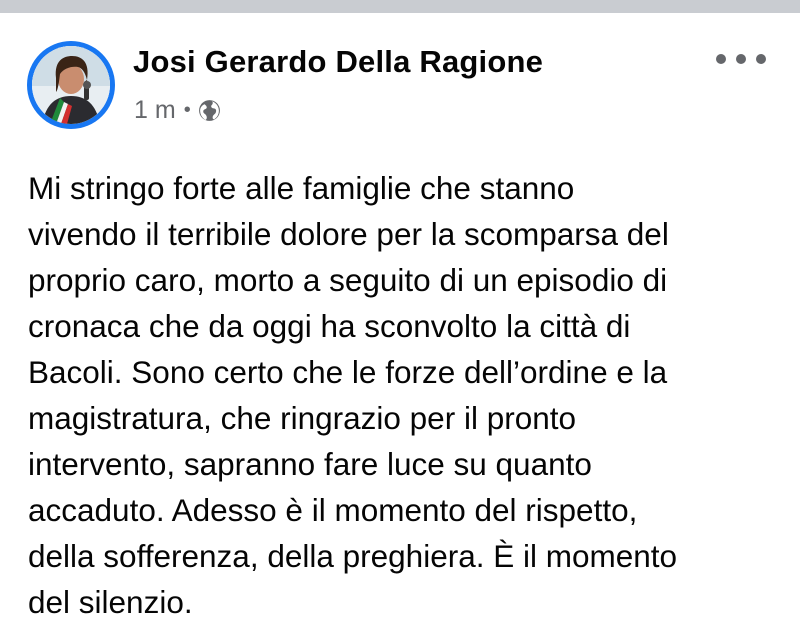  What do you see at coordinates (209, 110) in the screenshot?
I see `globe-icon` at bounding box center [209, 110].